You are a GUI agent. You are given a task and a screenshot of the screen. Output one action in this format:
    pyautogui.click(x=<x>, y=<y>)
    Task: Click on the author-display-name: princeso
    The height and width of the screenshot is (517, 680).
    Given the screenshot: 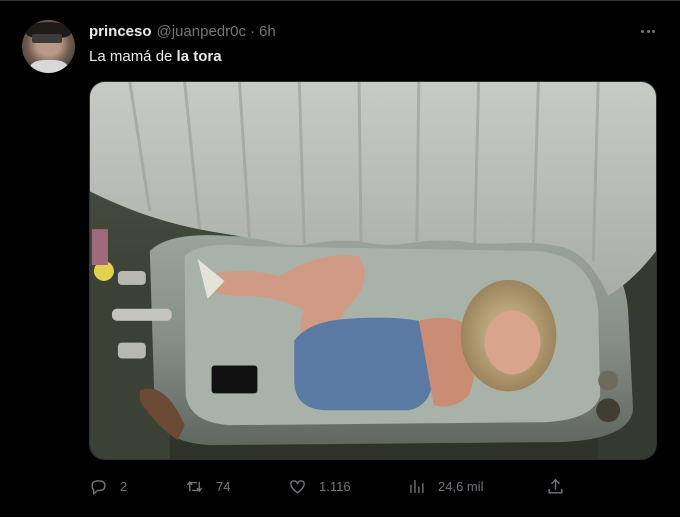 What is the action you would take?
    pyautogui.click(x=120, y=31)
    